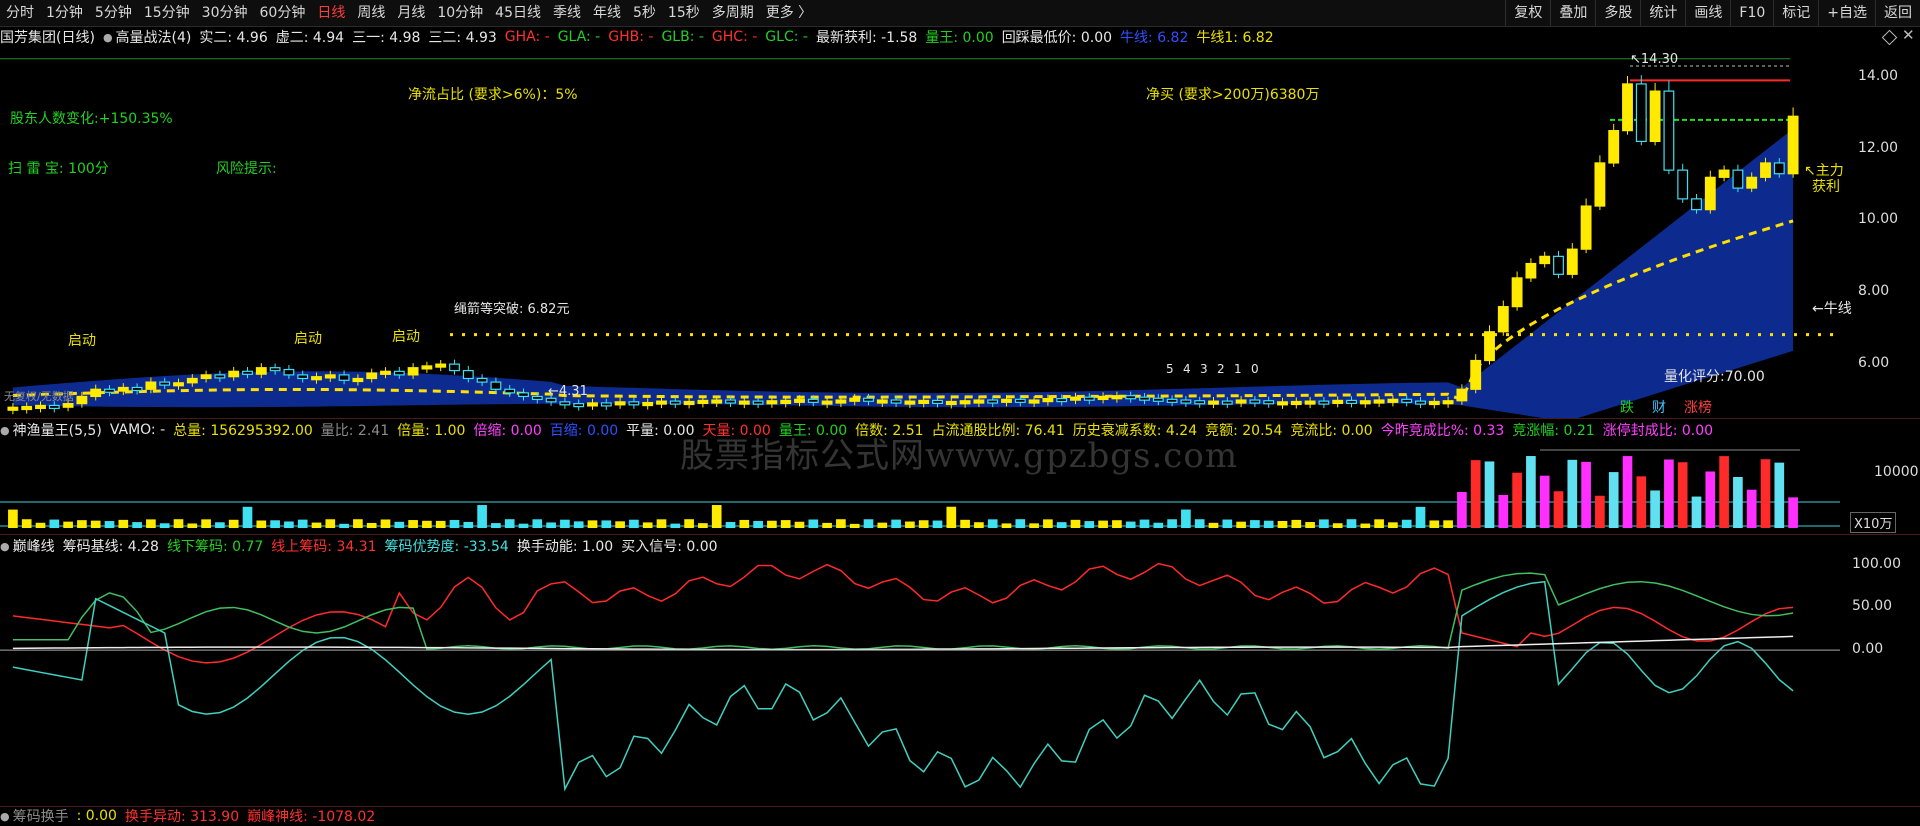 This screenshot has width=1920, height=826. What do you see at coordinates (1662, 13) in the screenshot?
I see `toolbar-button-3: 统计` at bounding box center [1662, 13].